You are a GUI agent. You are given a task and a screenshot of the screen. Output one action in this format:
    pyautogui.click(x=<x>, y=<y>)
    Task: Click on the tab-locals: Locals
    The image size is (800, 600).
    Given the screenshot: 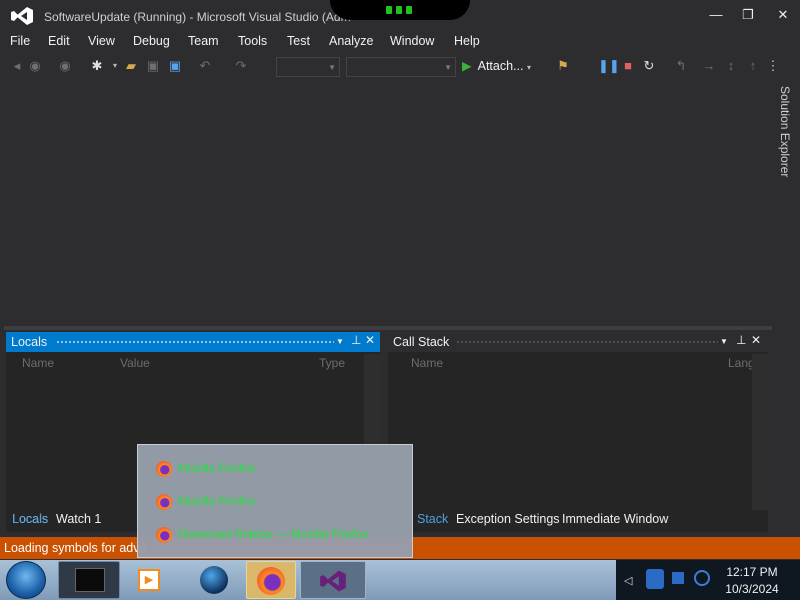 What is the action you would take?
    pyautogui.click(x=30, y=519)
    